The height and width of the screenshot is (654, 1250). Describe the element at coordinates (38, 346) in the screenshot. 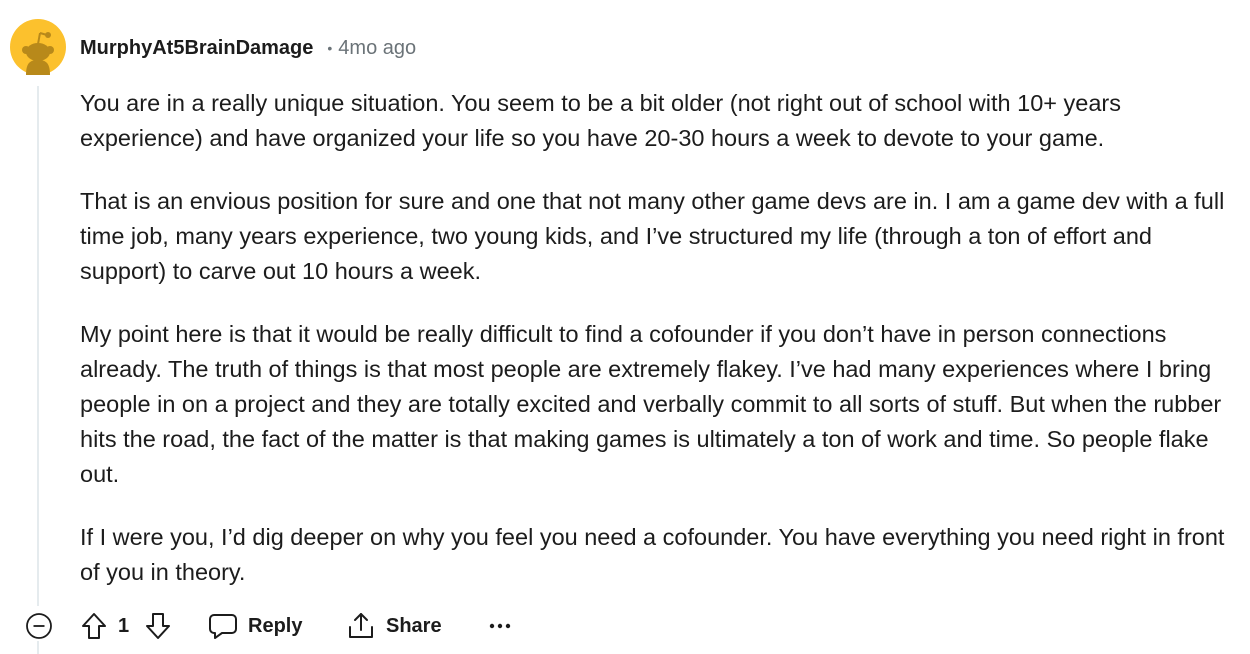

I see `thread-line` at that location.